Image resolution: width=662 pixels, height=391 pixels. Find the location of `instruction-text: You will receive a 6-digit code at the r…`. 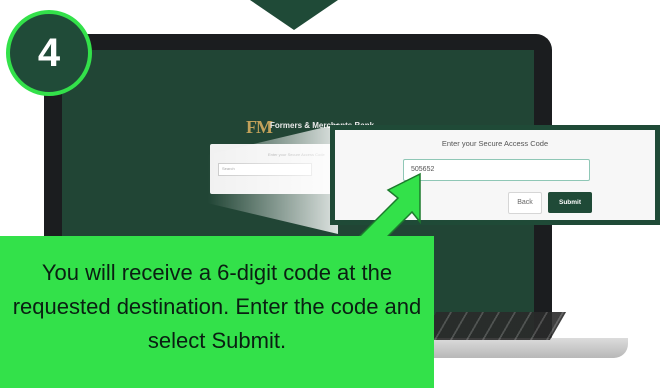

instruction-text: You will receive a 6-digit code at the r… is located at coordinates (217, 306).